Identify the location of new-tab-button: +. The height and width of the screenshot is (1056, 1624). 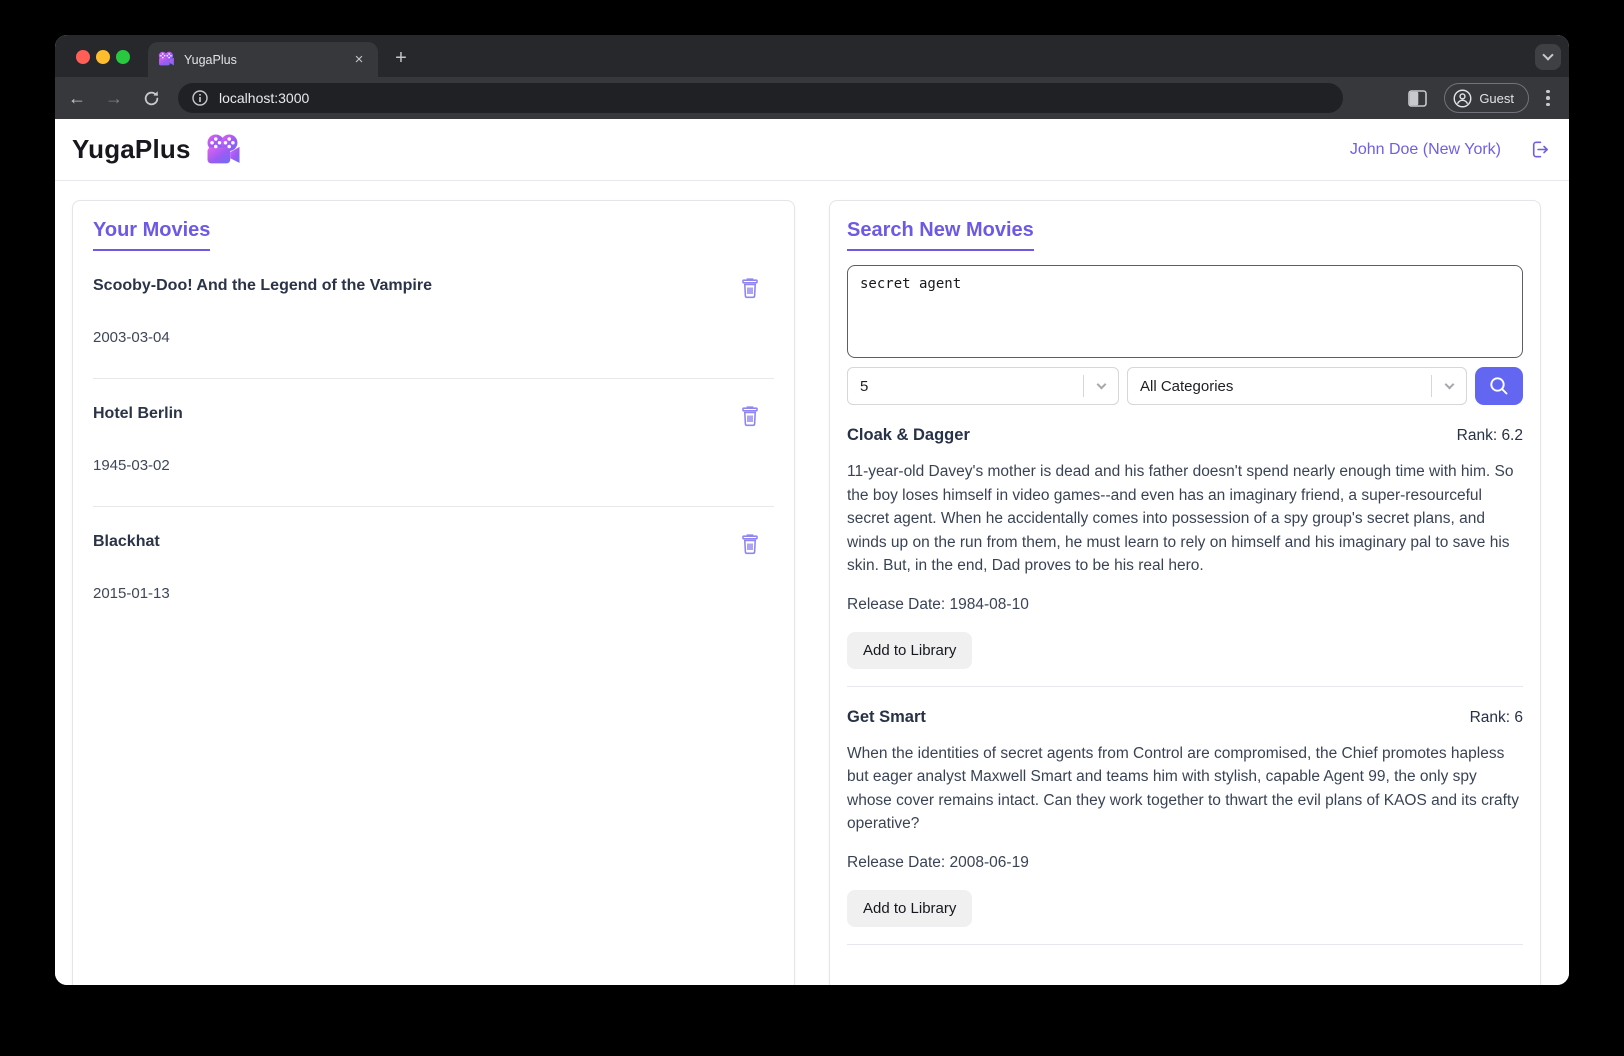
(401, 59).